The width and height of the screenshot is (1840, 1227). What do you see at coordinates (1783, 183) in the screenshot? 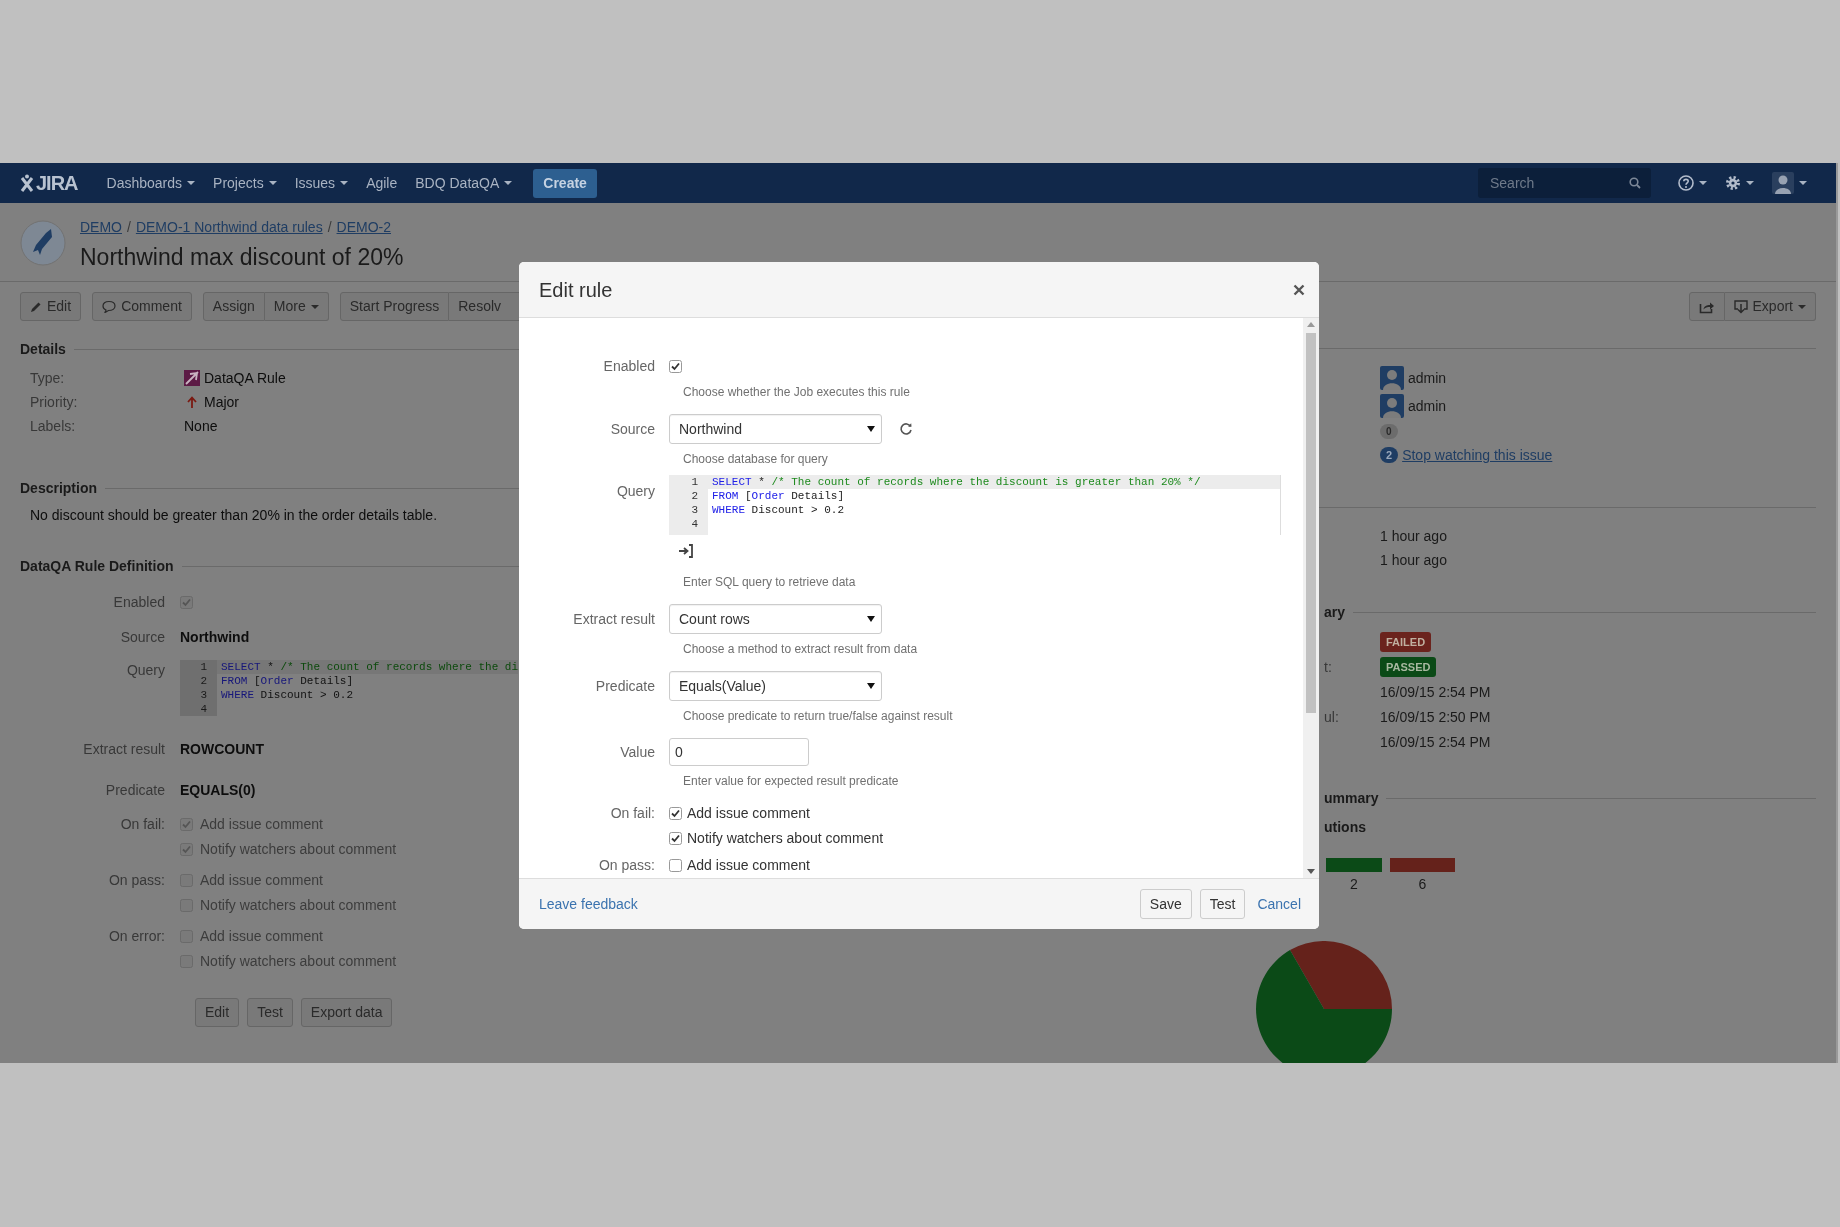
I see `avatar-icon` at bounding box center [1783, 183].